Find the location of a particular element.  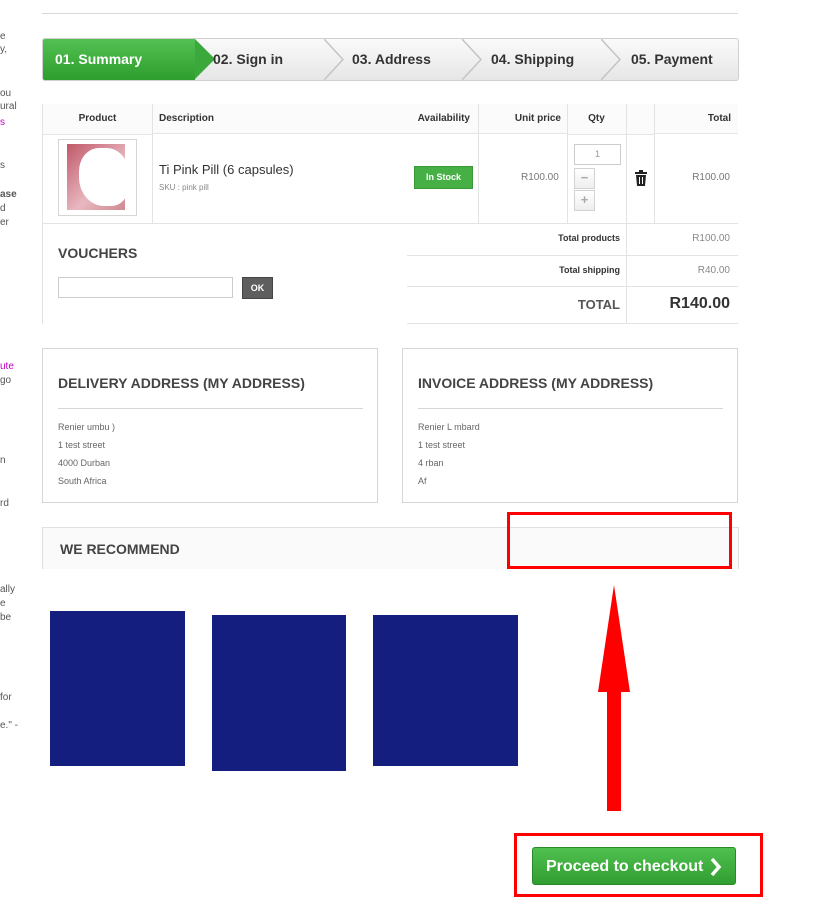

proceed-to-checkout-button: Proceed to checkout is located at coordinates (634, 866).